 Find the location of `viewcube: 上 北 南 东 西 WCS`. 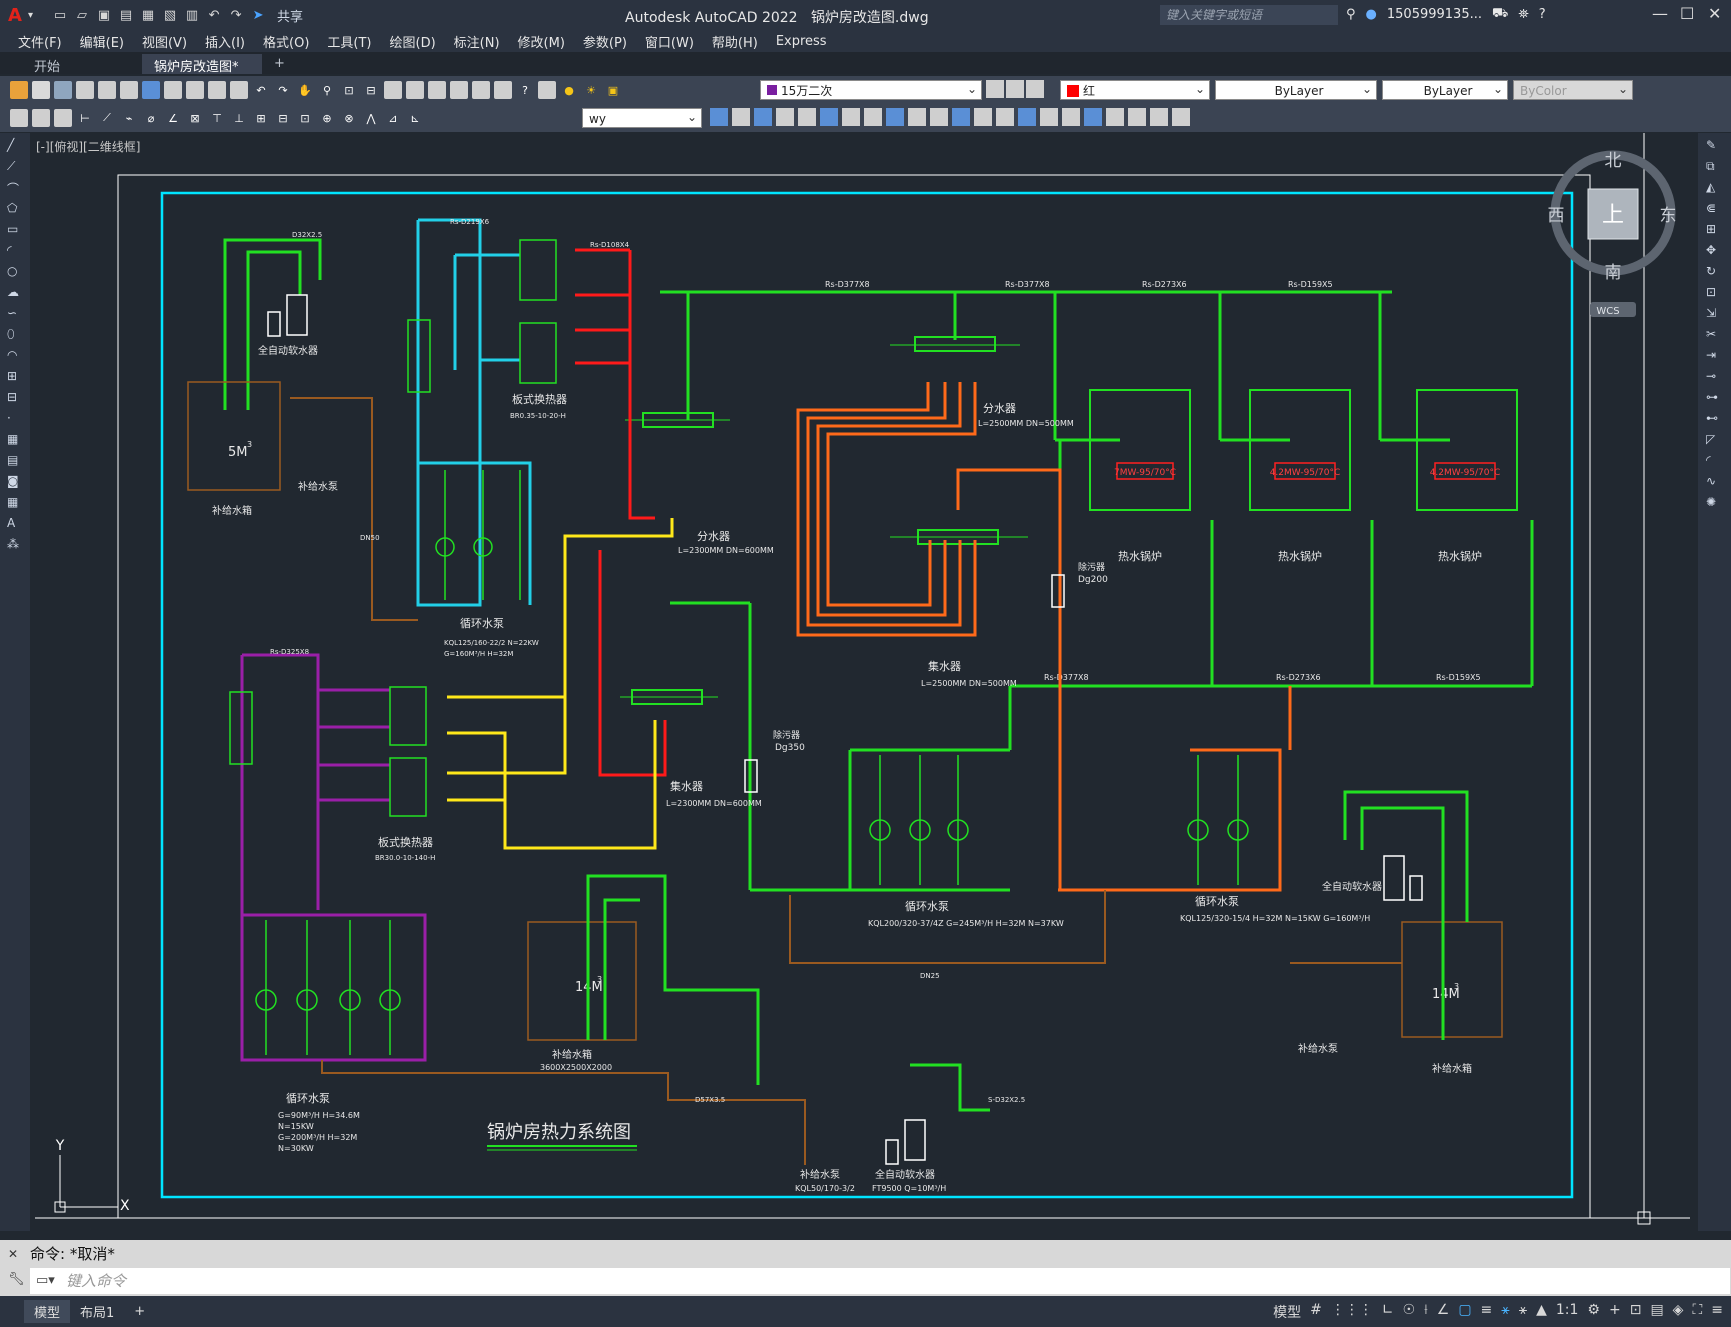

viewcube: 上 北 南 东 西 WCS is located at coordinates (1612, 233).